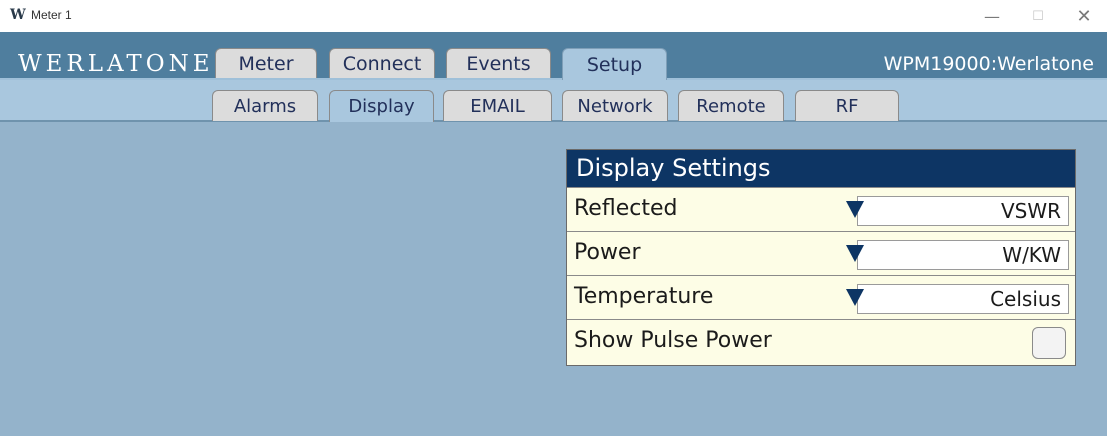 The width and height of the screenshot is (1107, 436). Describe the element at coordinates (382, 63) in the screenshot. I see `tab-connect: Connect` at that location.